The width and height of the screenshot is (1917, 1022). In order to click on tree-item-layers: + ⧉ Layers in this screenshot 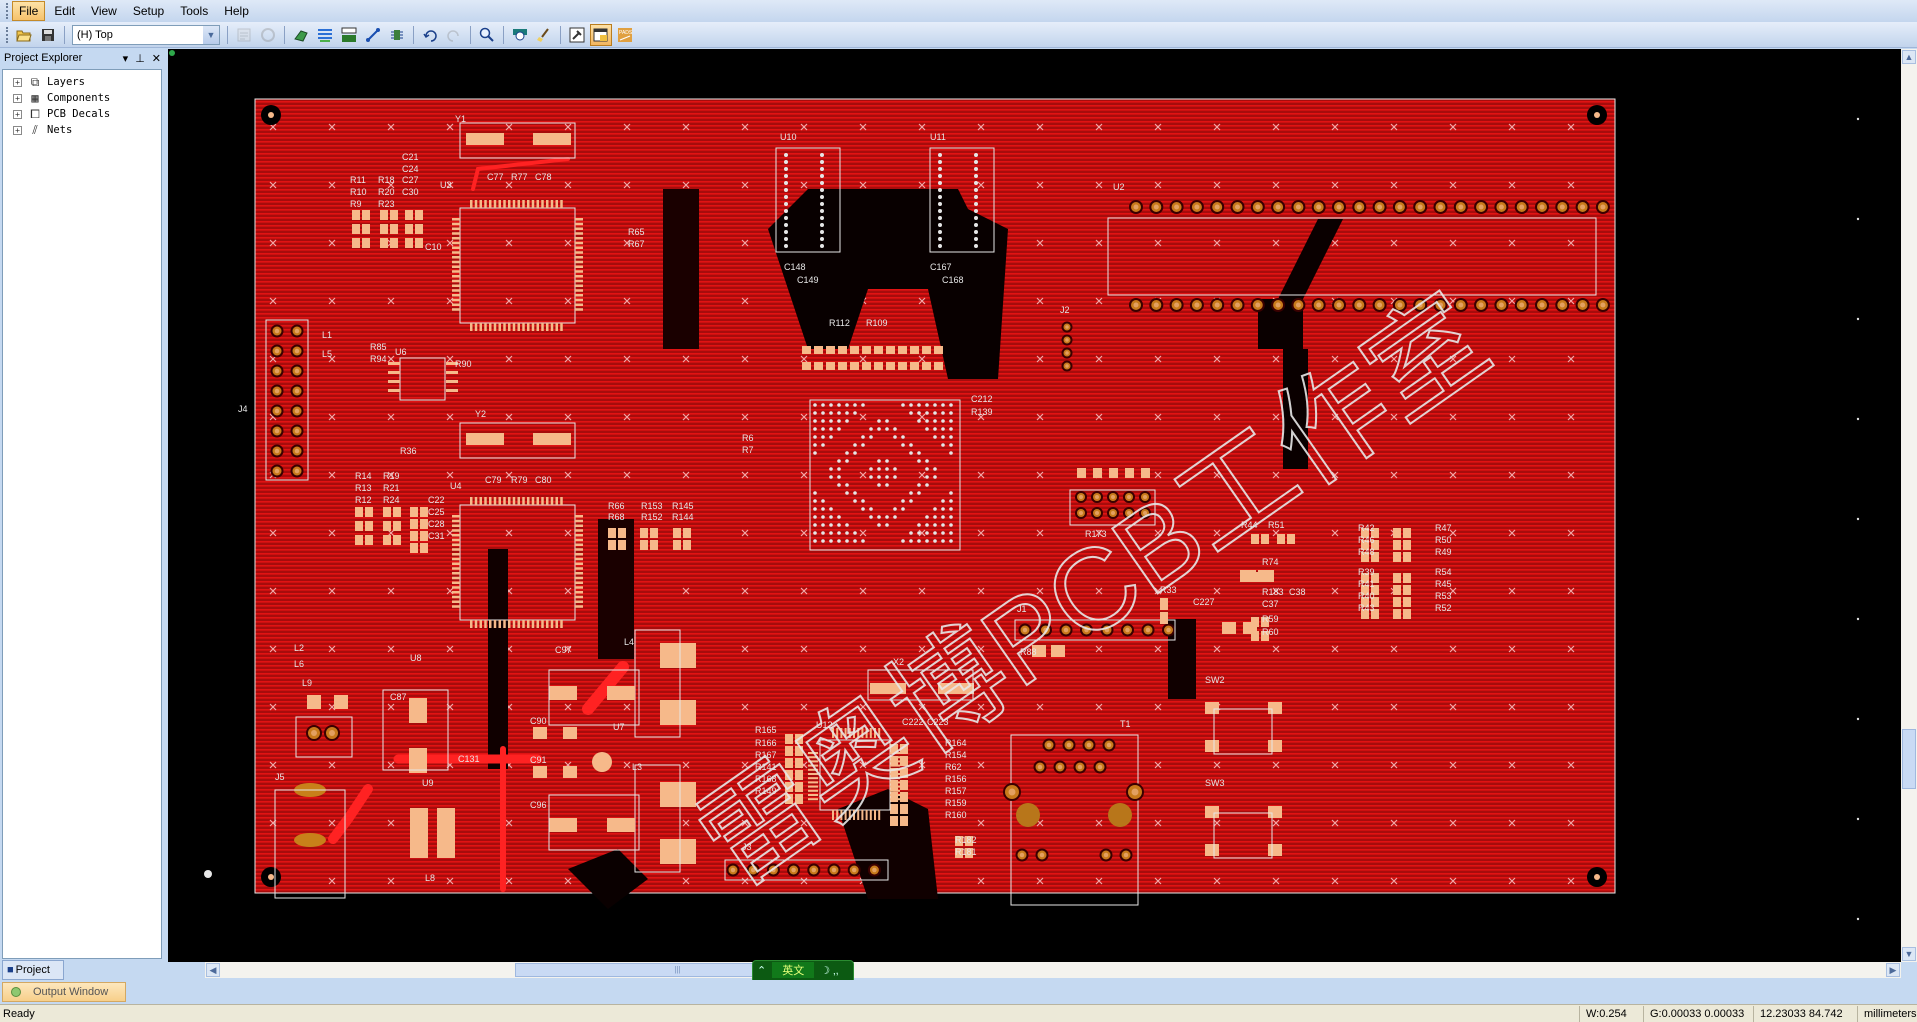, I will do `click(82, 82)`.